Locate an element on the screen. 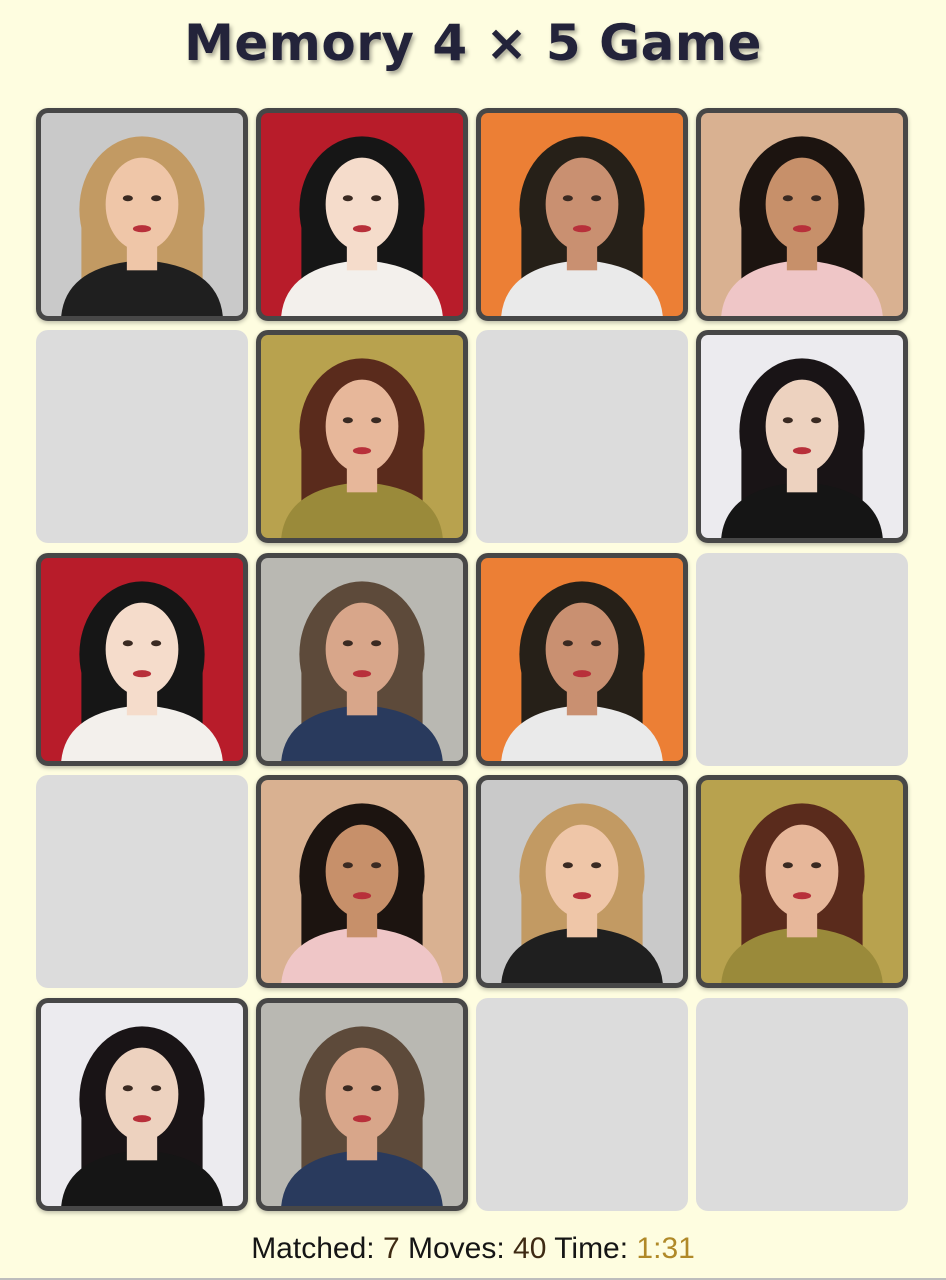 The image size is (946, 1280). memory-card-r3-c1 is located at coordinates (142, 659).